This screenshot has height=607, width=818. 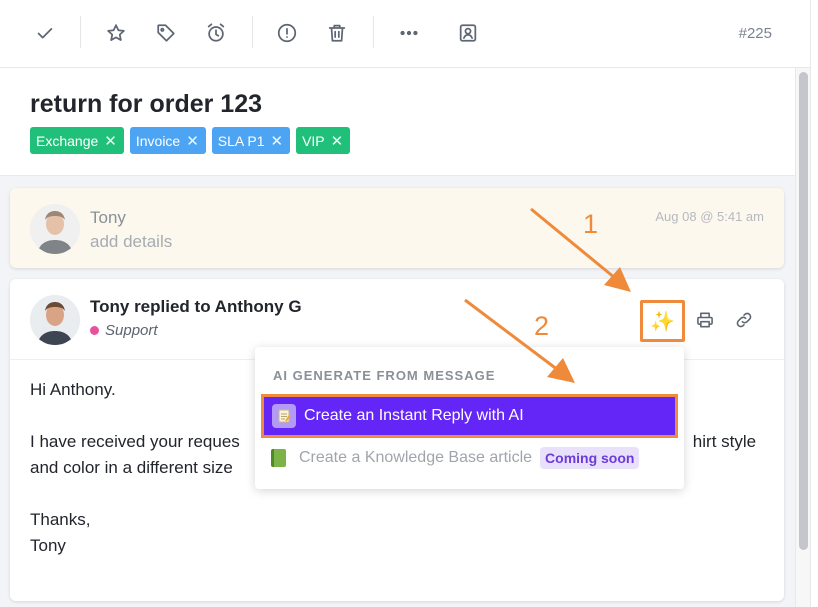 I want to click on ai-generate-button: ✨, so click(x=662, y=321).